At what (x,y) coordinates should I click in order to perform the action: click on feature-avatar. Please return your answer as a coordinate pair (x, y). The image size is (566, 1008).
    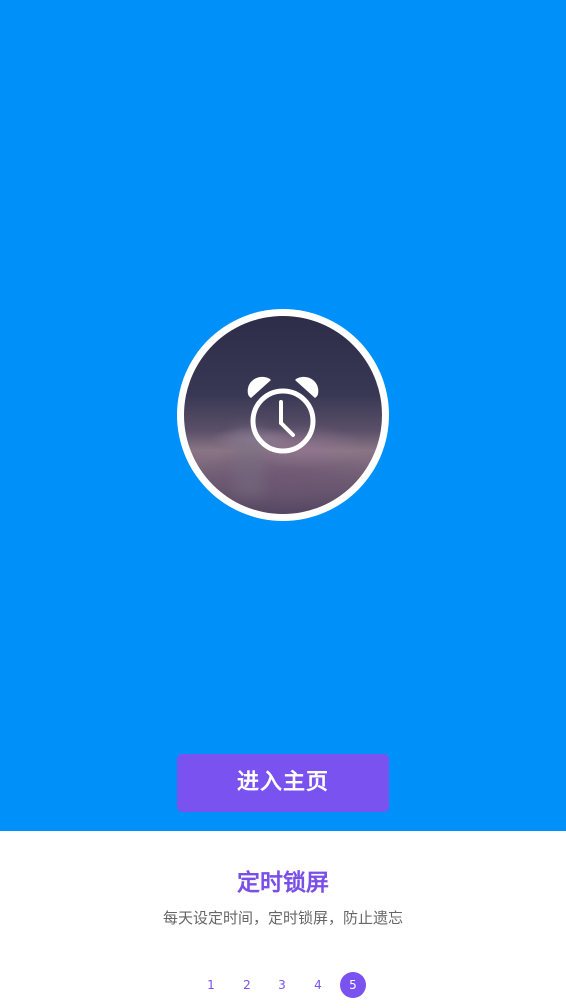
    Looking at the image, I should click on (283, 415).